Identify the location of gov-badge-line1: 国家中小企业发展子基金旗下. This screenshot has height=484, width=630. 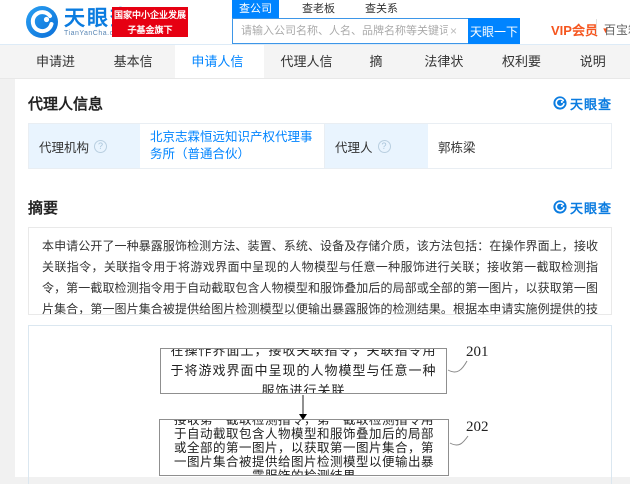
(149, 22).